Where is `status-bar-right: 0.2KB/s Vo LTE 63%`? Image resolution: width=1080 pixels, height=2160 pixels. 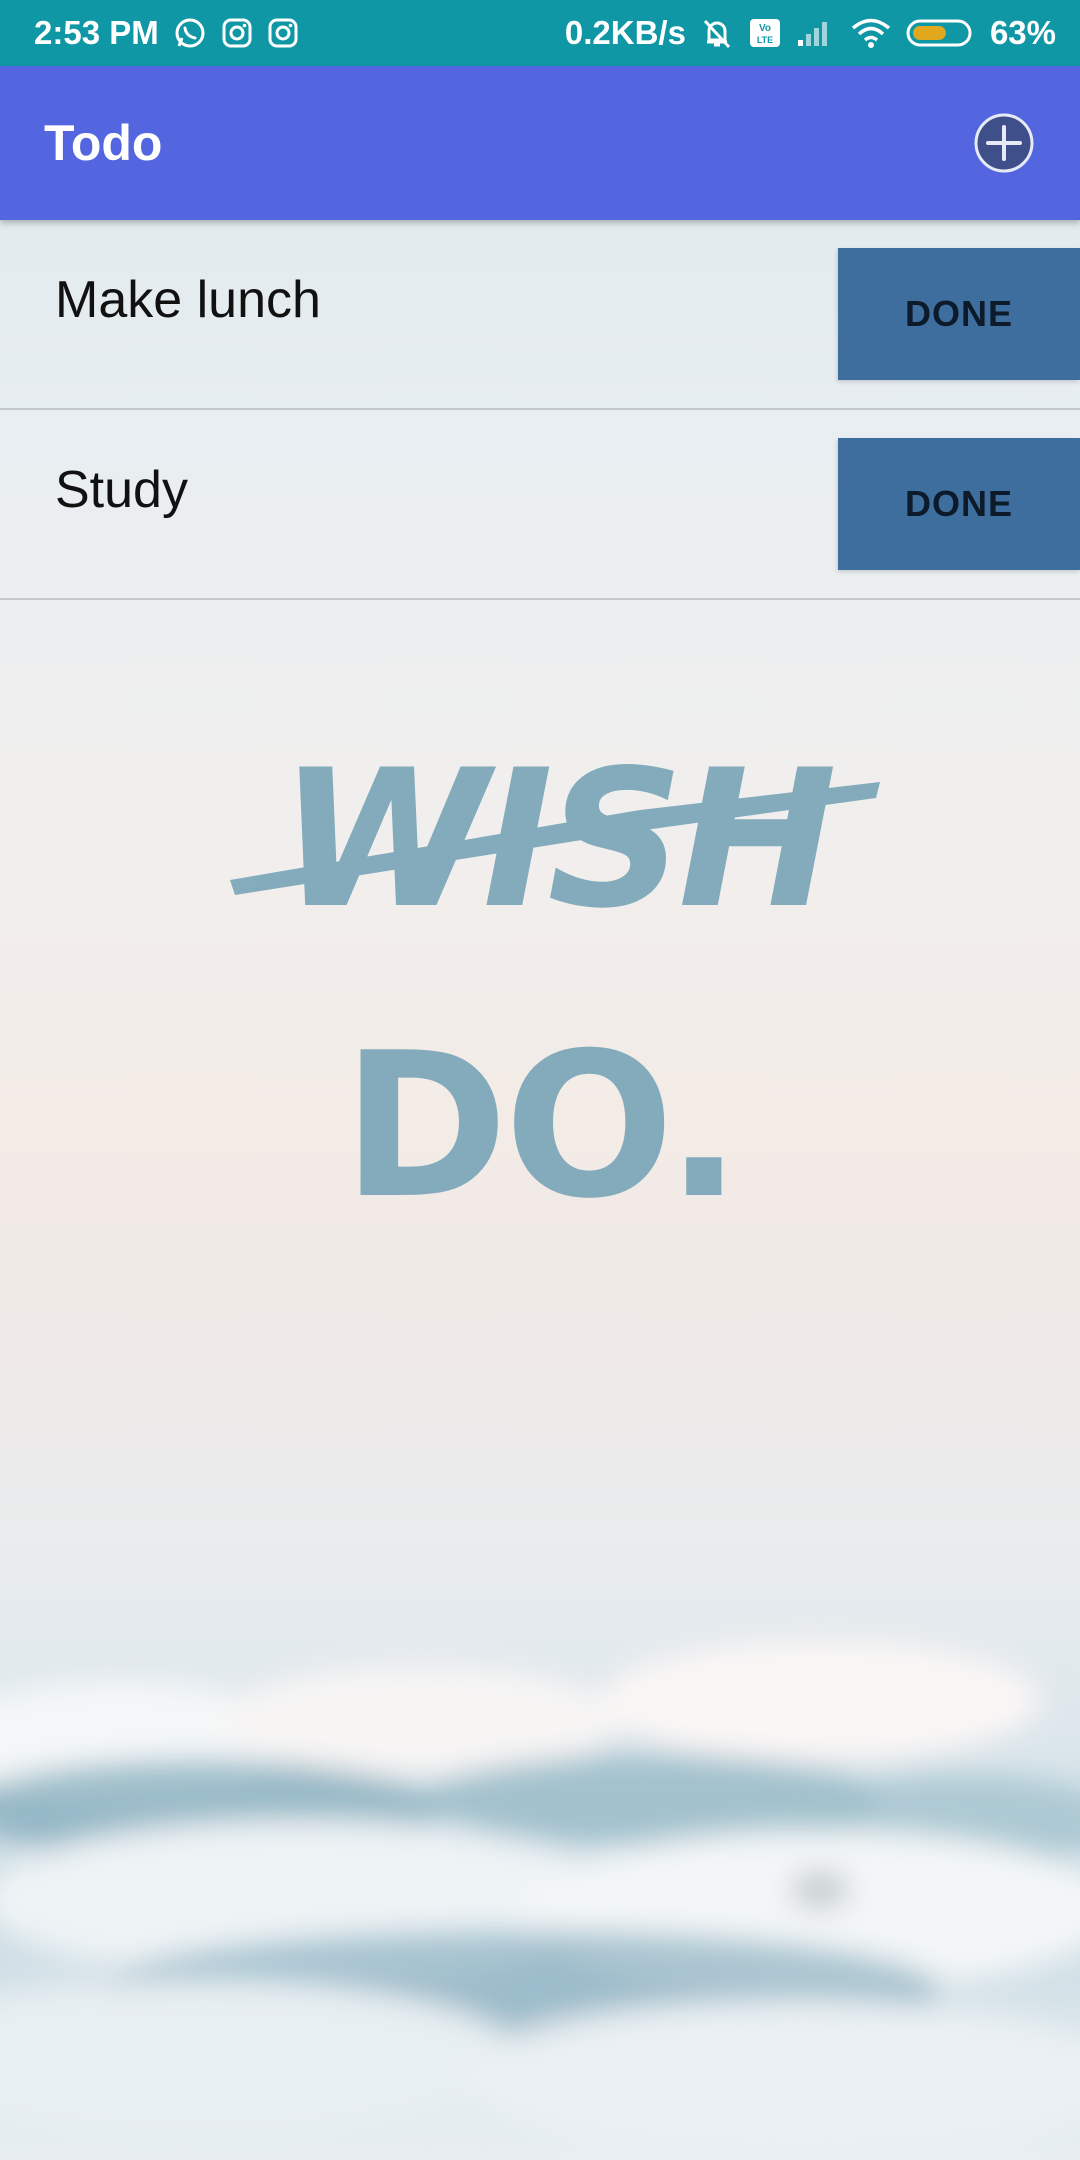 status-bar-right: 0.2KB/s Vo LTE 63% is located at coordinates (810, 33).